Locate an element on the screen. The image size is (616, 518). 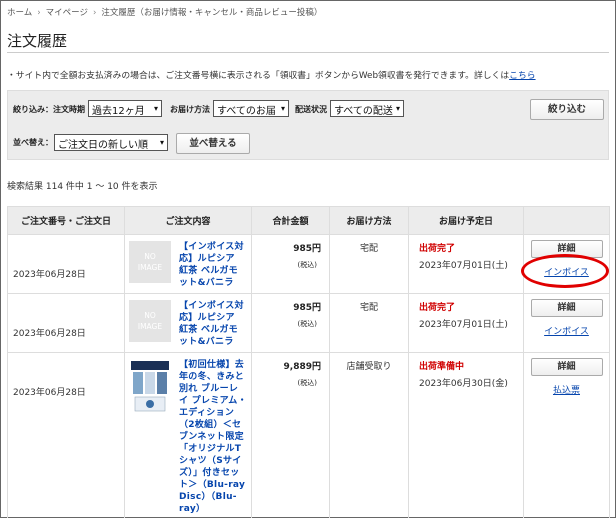
delivery-schedule: 出荷準備中 2023年06月30日(金) is located at coordinates (466, 435).